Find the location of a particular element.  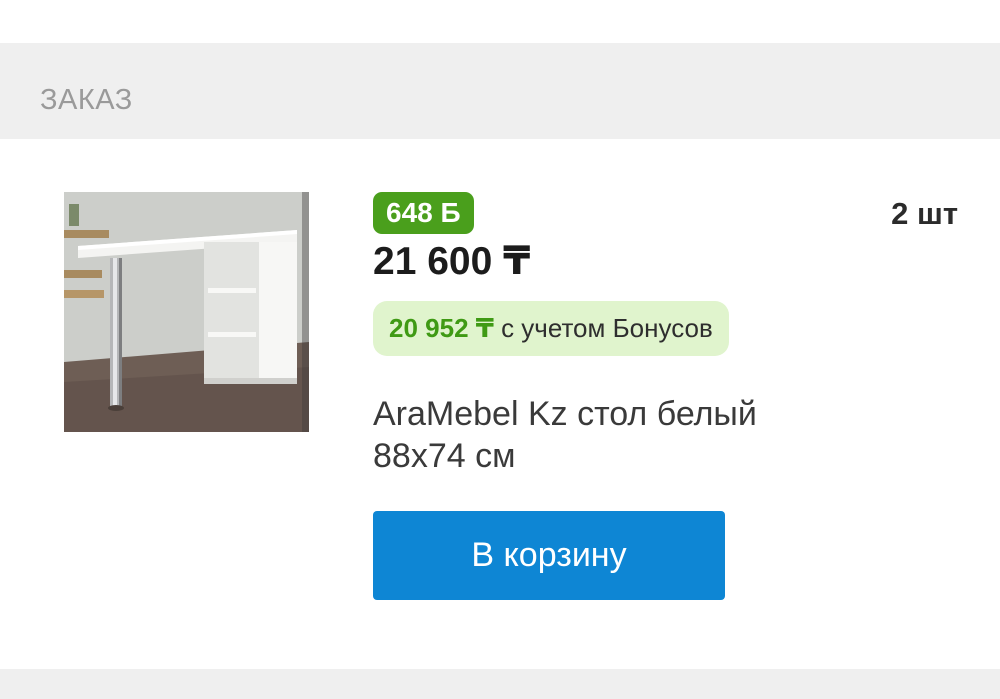

product-image is located at coordinates (186, 312).